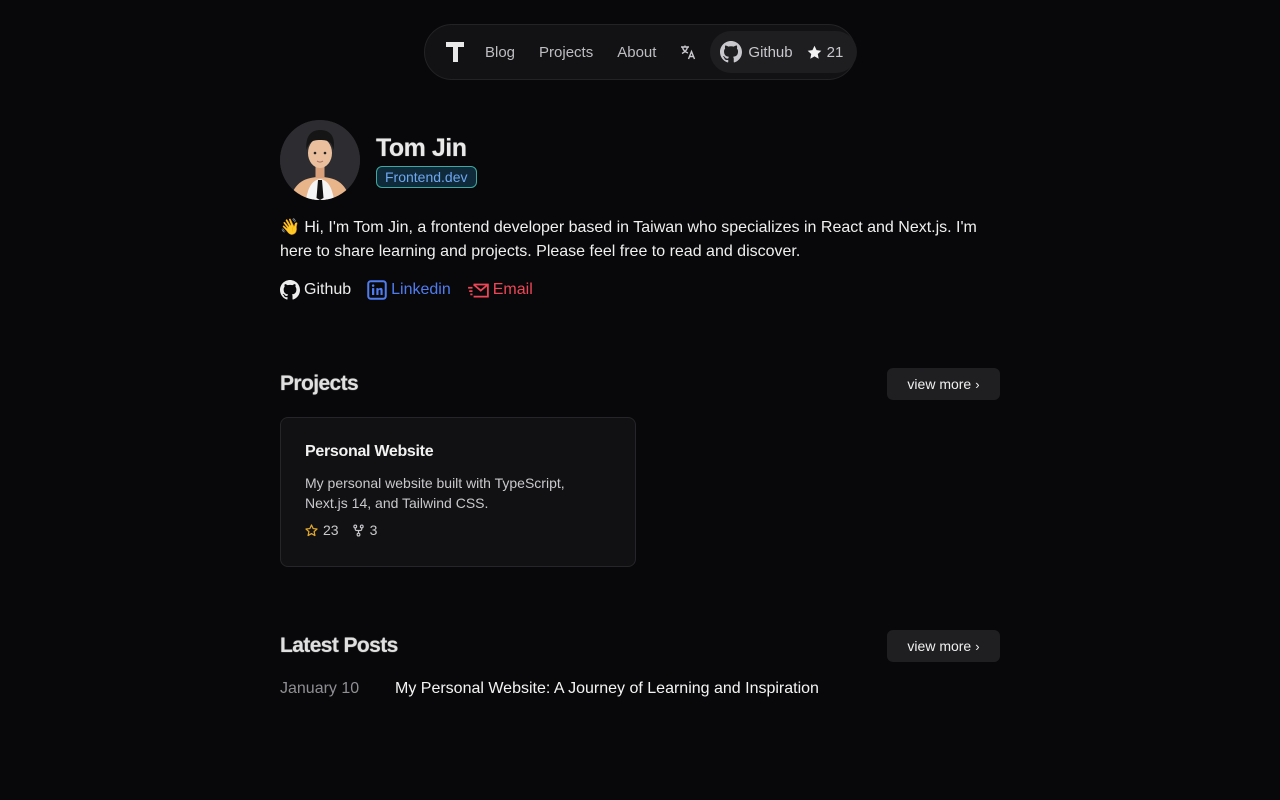 The width and height of the screenshot is (1280, 800). Describe the element at coordinates (331, 530) in the screenshot. I see `project-star-count: 23` at that location.